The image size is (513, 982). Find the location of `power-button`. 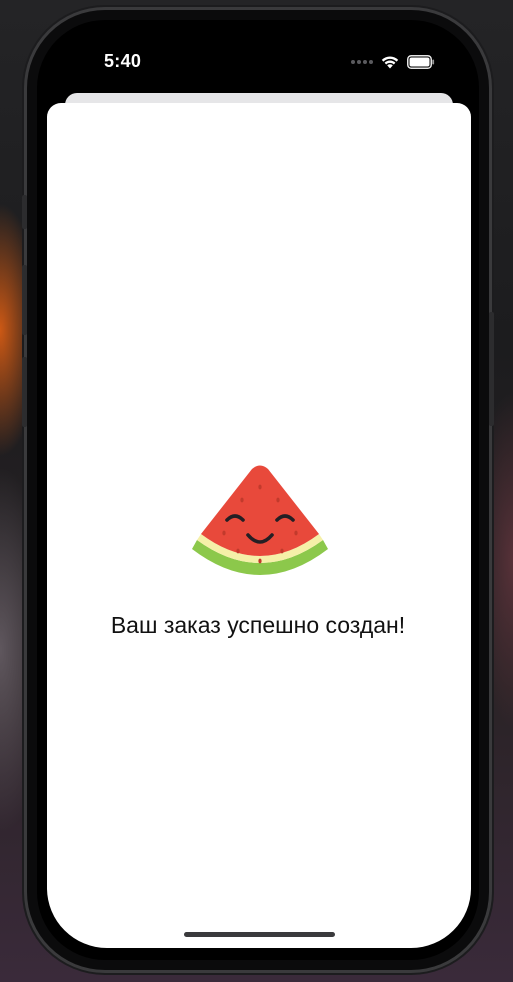

power-button is located at coordinates (491, 369).